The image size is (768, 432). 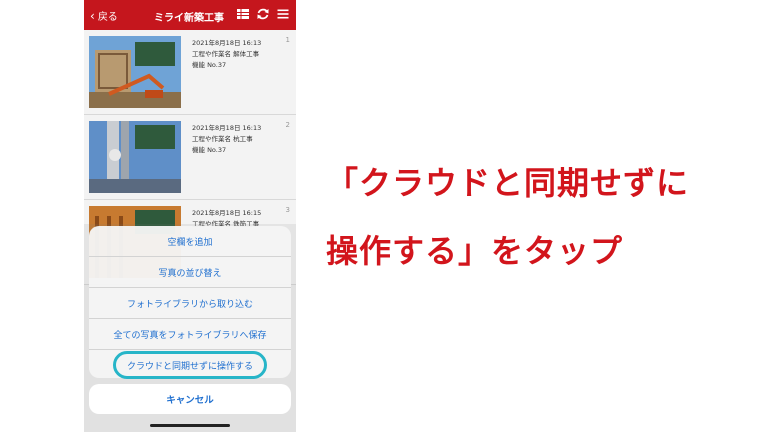 What do you see at coordinates (190, 303) in the screenshot?
I see `import-from-library-button: フォトライブラリから取り込む` at bounding box center [190, 303].